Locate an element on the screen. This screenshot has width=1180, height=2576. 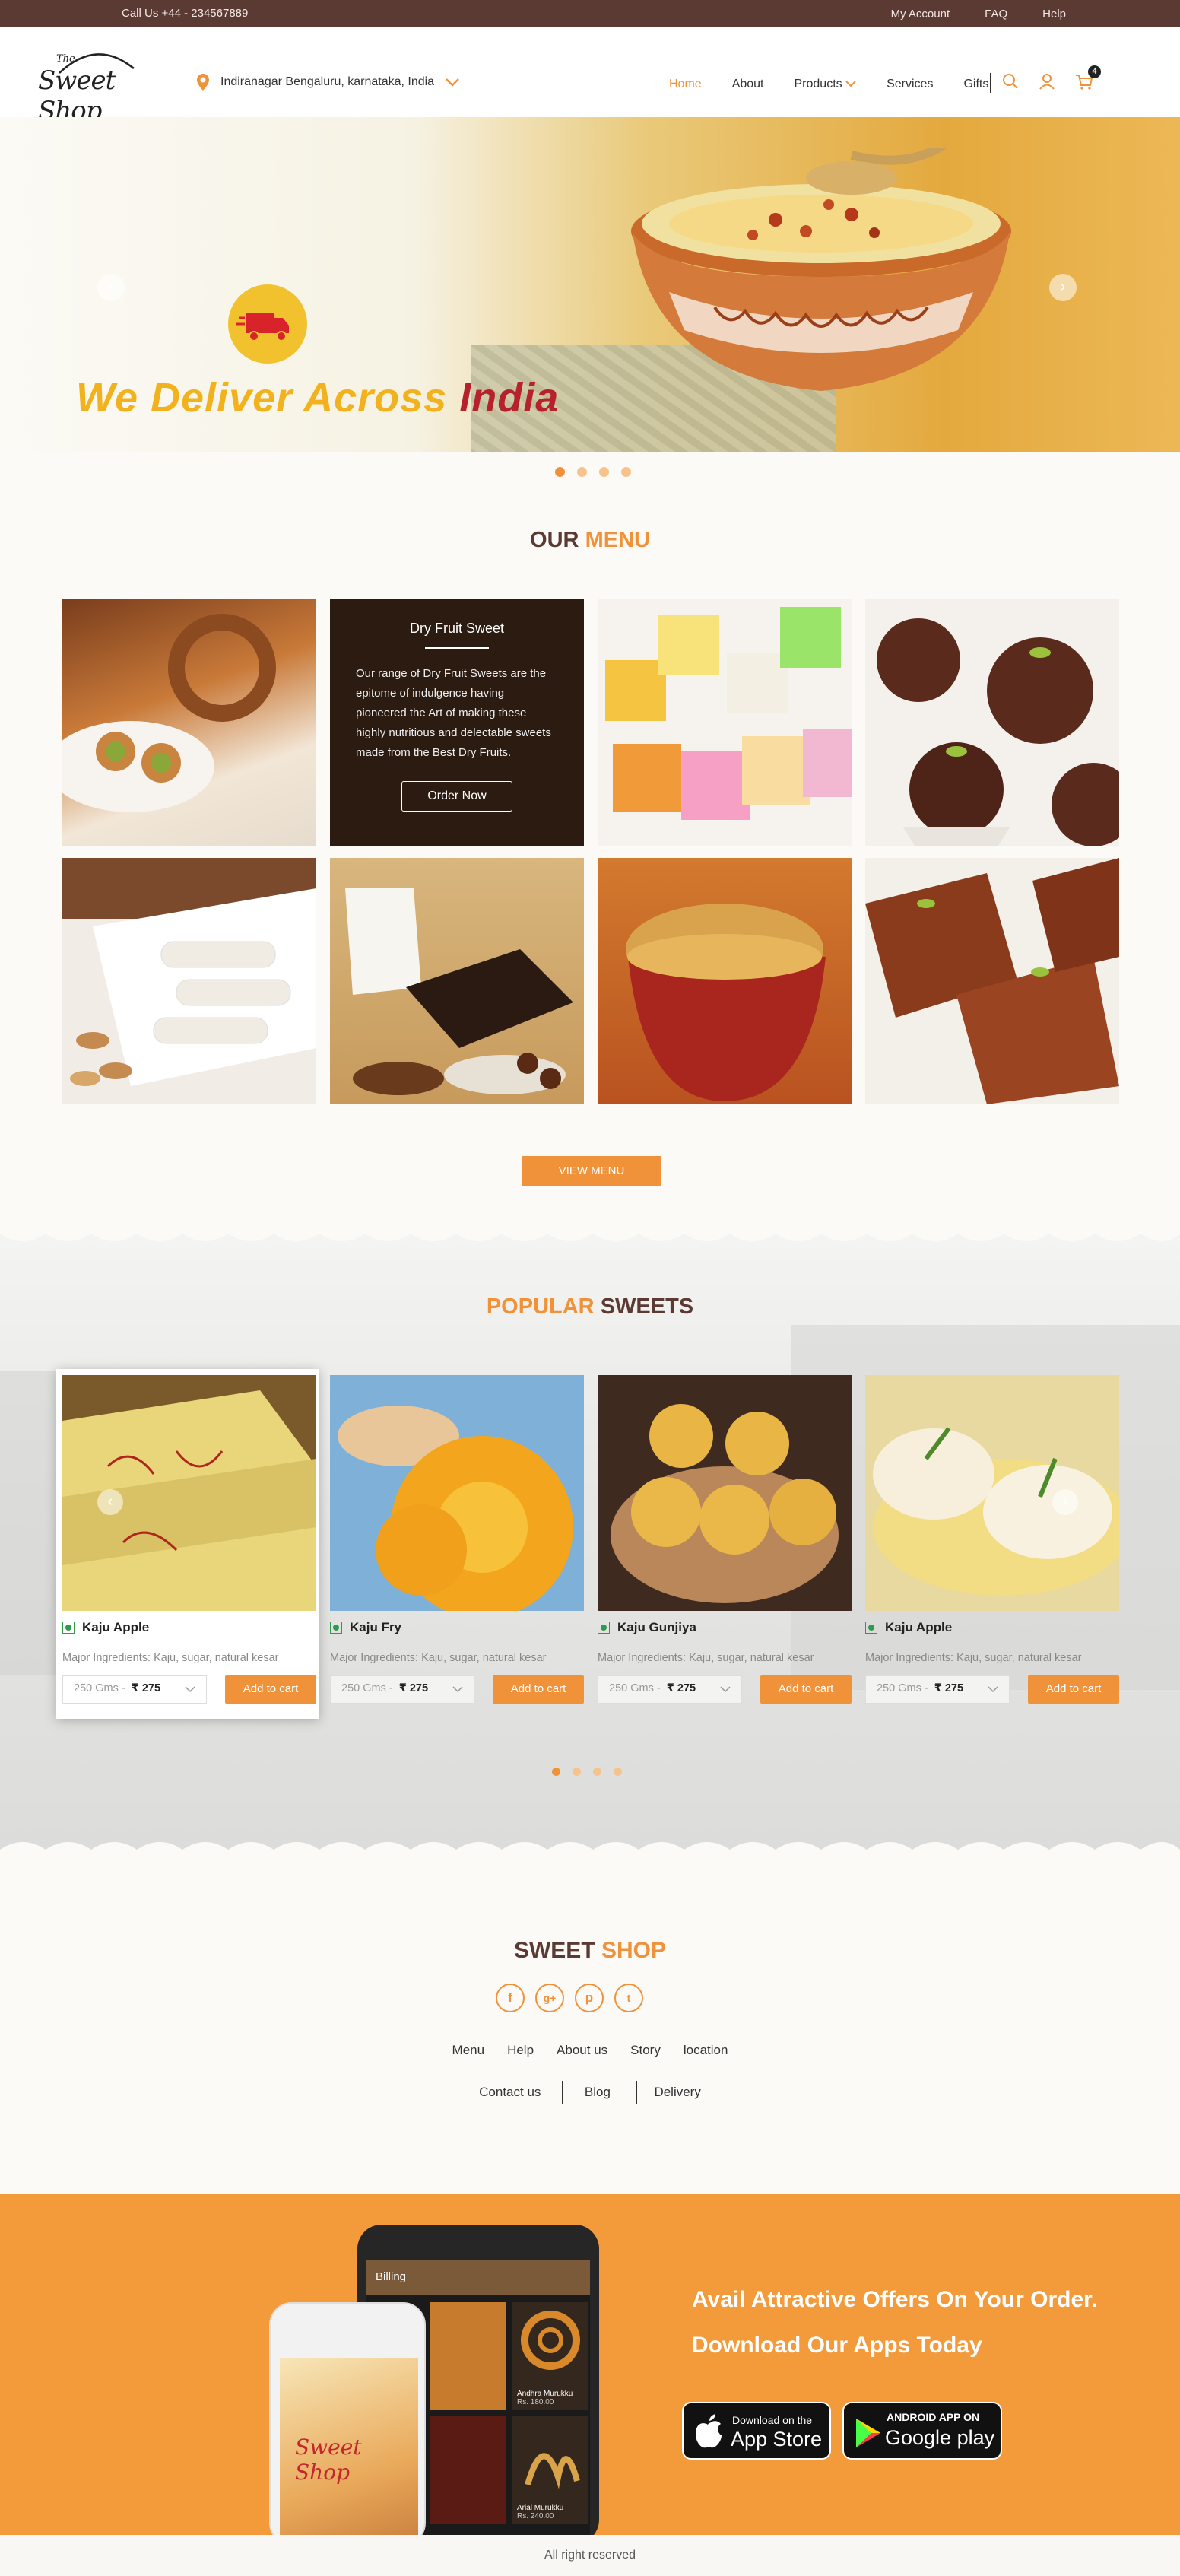
popular-prev-arrow: ‹ is located at coordinates (110, 1502).